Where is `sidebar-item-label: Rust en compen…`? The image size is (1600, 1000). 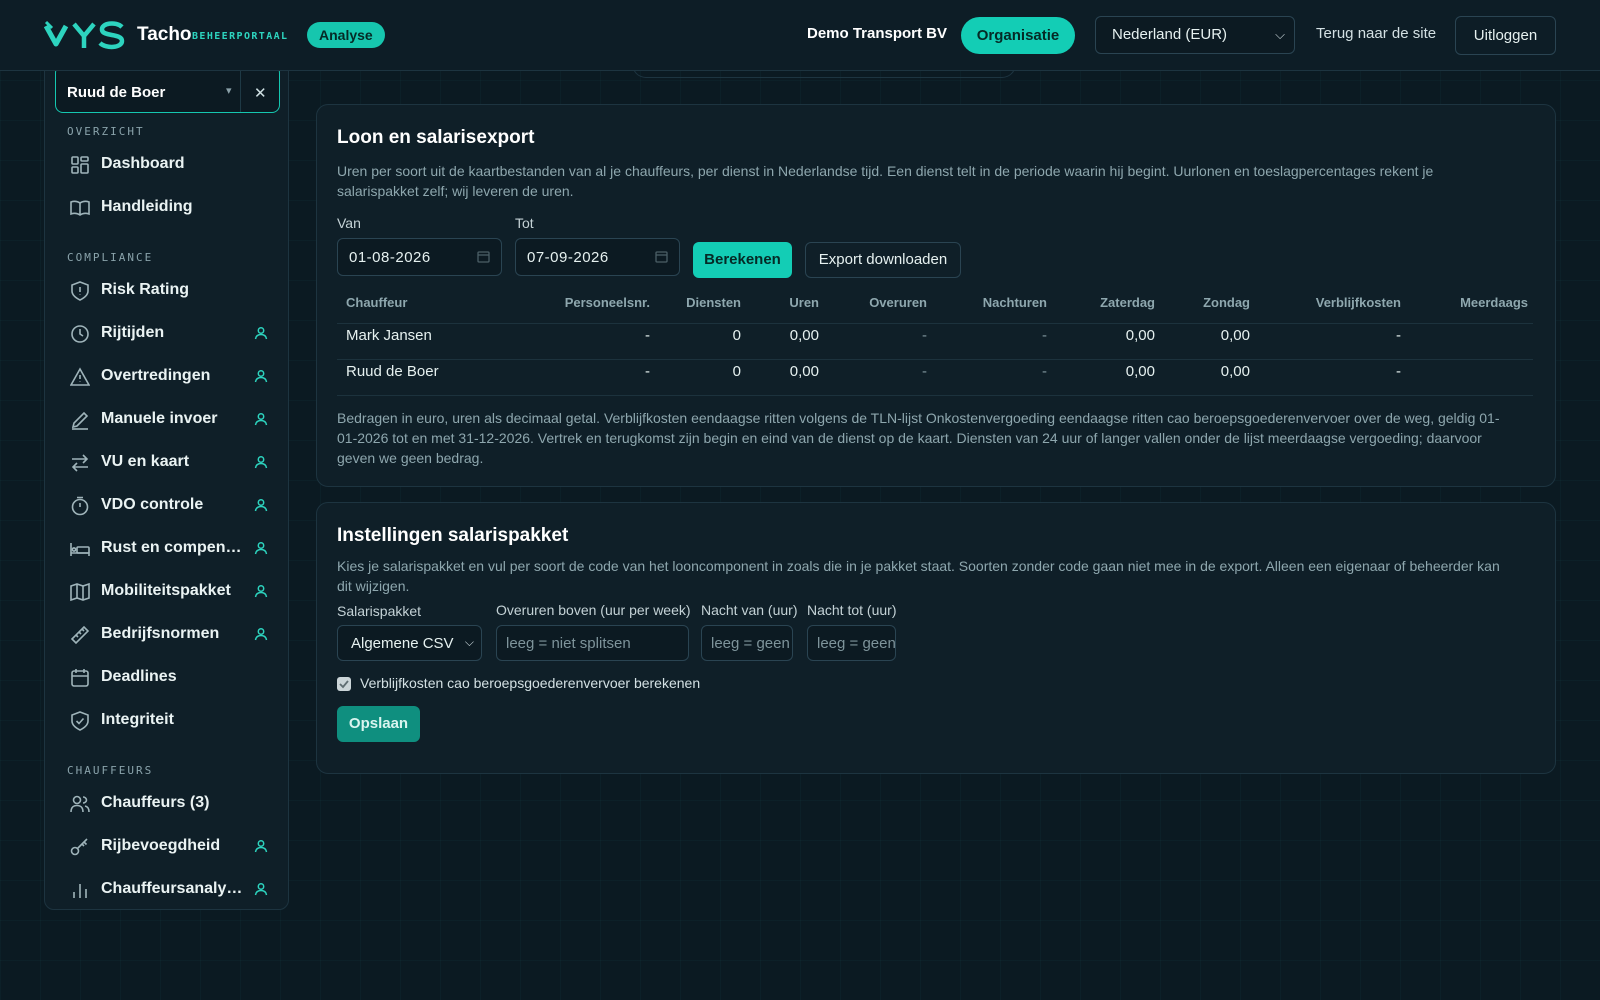 sidebar-item-label: Rust en compen… is located at coordinates (171, 547).